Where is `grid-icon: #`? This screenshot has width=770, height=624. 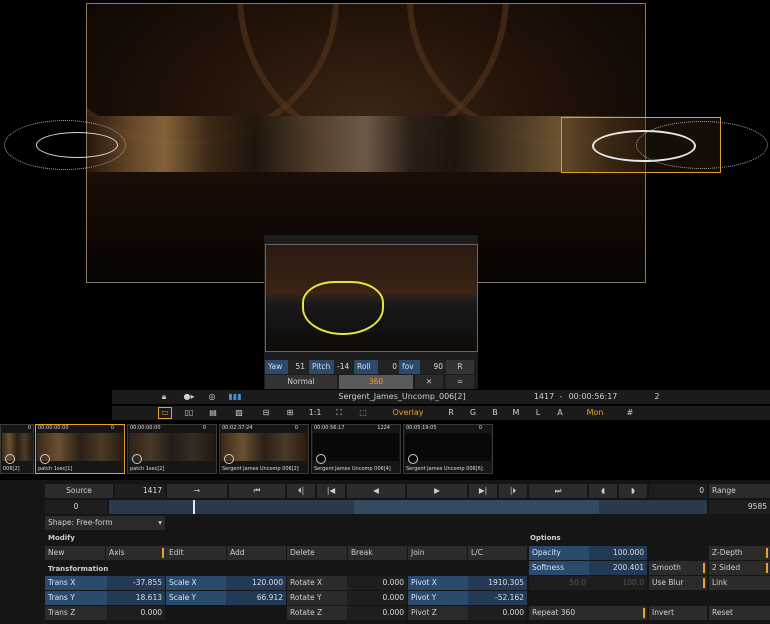 grid-icon: # is located at coordinates (630, 413).